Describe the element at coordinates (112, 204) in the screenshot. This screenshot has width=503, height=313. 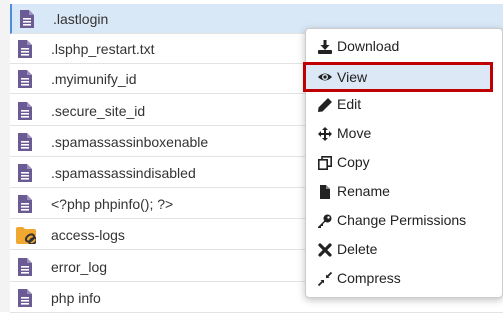
I see `file-name: <?php phpinfo(); ?>` at that location.